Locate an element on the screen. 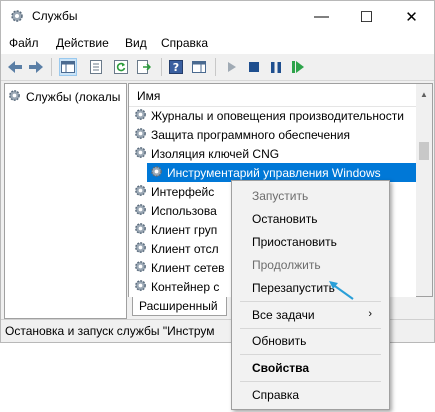 The image size is (435, 412). column-header-label: Имя is located at coordinates (149, 96).